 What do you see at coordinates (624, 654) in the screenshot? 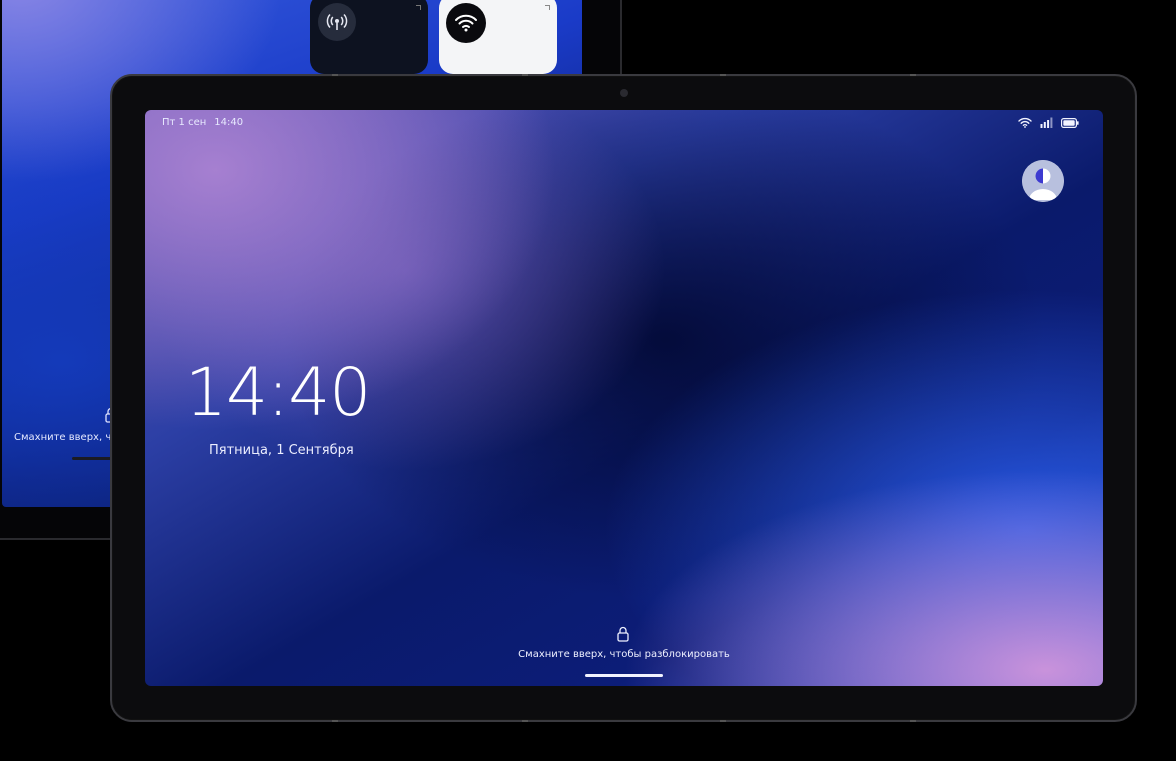
I see `unlock-hint: Смахните вверх, чтобы разблокировать` at bounding box center [624, 654].